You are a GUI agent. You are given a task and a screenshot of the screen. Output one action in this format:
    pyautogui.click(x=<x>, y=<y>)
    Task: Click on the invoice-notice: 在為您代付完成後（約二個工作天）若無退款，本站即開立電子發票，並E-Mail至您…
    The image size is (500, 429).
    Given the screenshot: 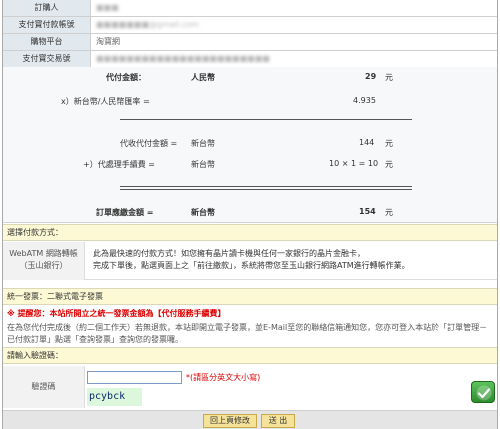 What is the action you would take?
    pyautogui.click(x=247, y=333)
    